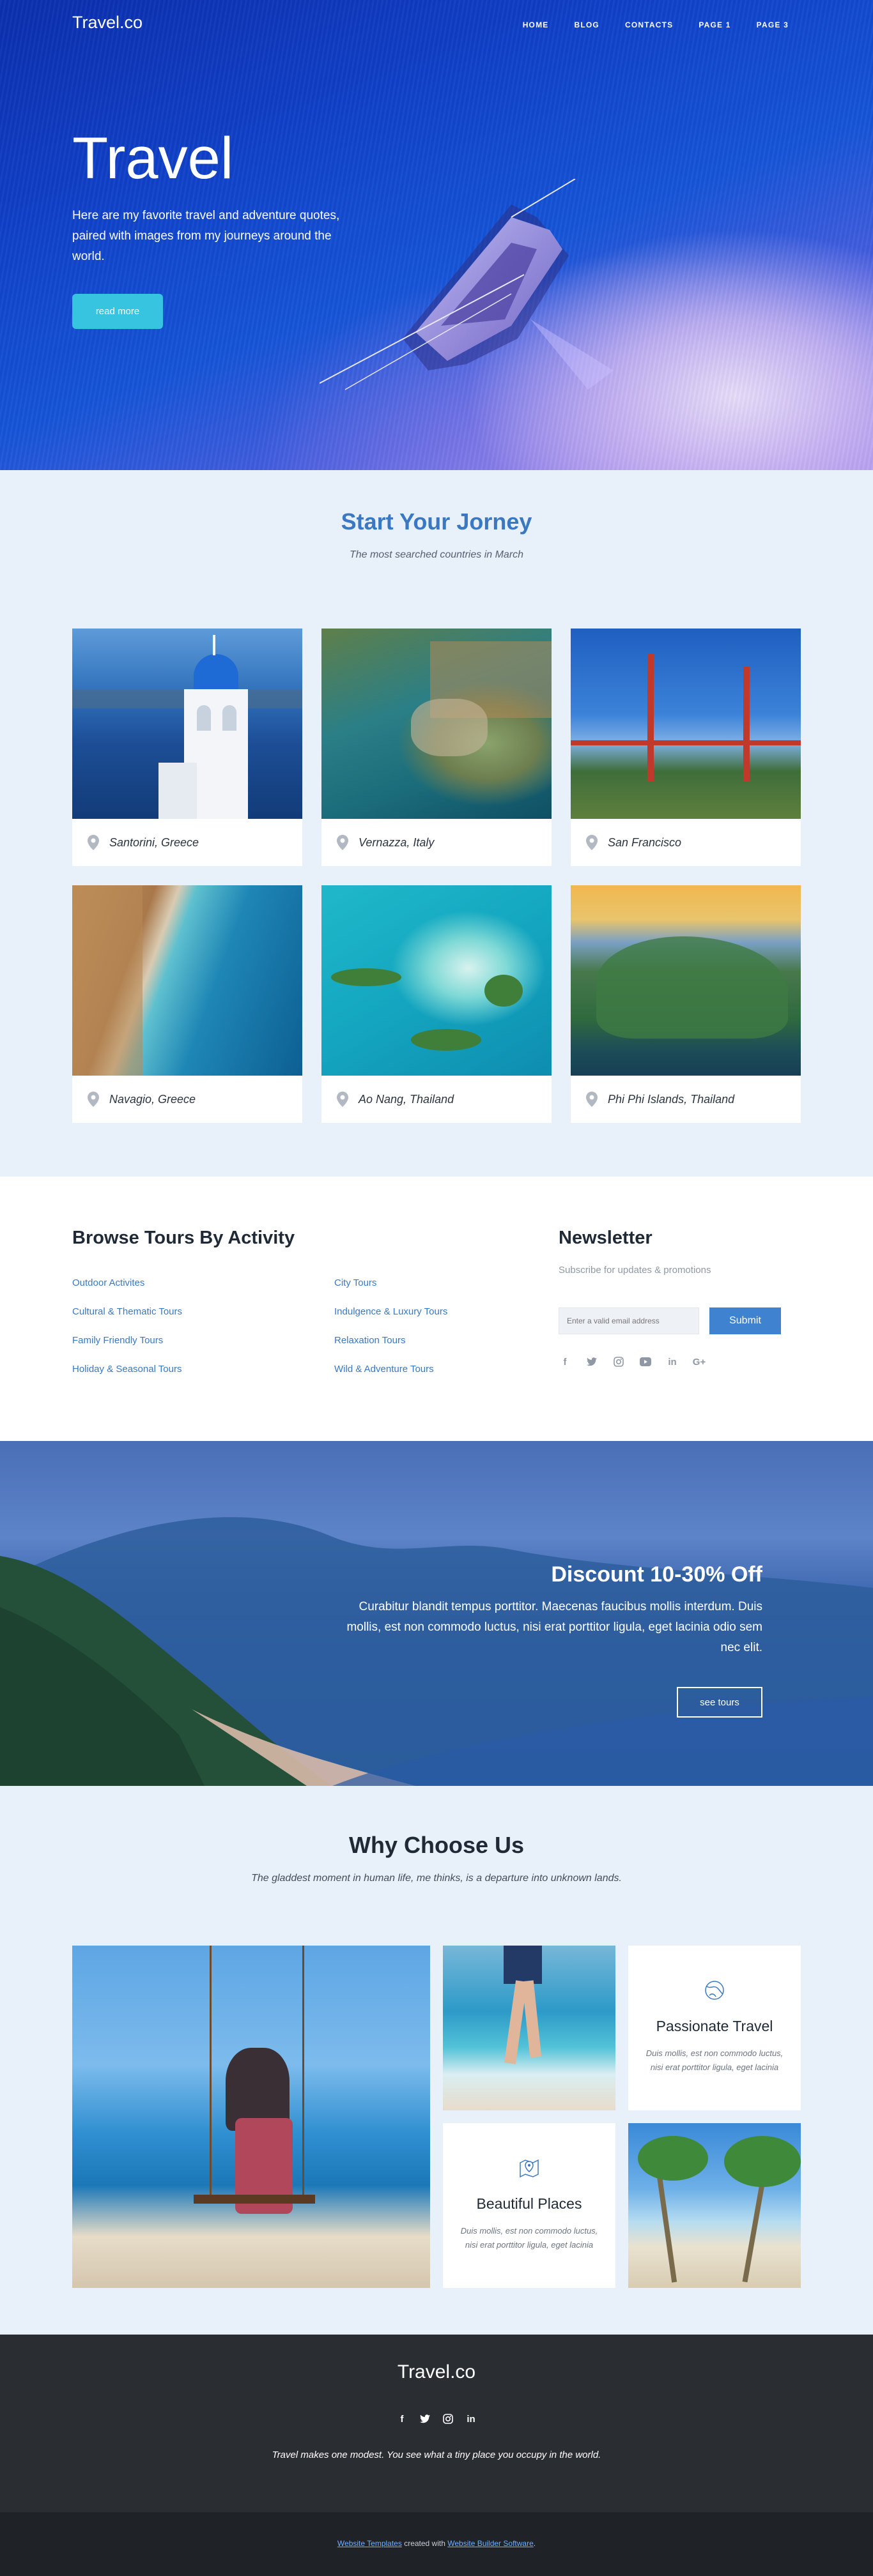 Image resolution: width=873 pixels, height=2576 pixels. What do you see at coordinates (369, 1341) in the screenshot?
I see `tour-link: Relaxation Tours` at bounding box center [369, 1341].